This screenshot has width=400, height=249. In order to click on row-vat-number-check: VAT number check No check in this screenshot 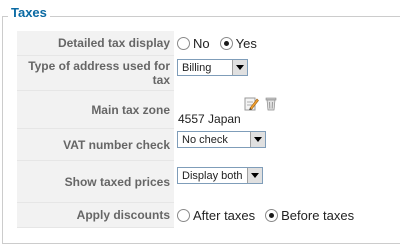, I will do `click(208, 145)`.